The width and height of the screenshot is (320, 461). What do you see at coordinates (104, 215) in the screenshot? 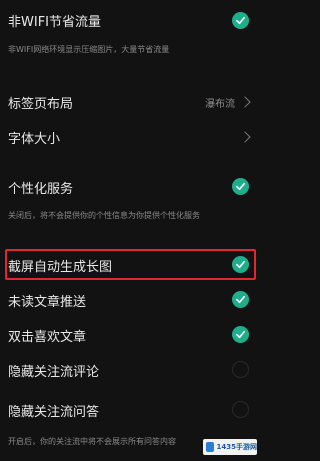
I see `setting-description: 关闭后，将不会提供你的个性信息为你提供个性化服务` at bounding box center [104, 215].